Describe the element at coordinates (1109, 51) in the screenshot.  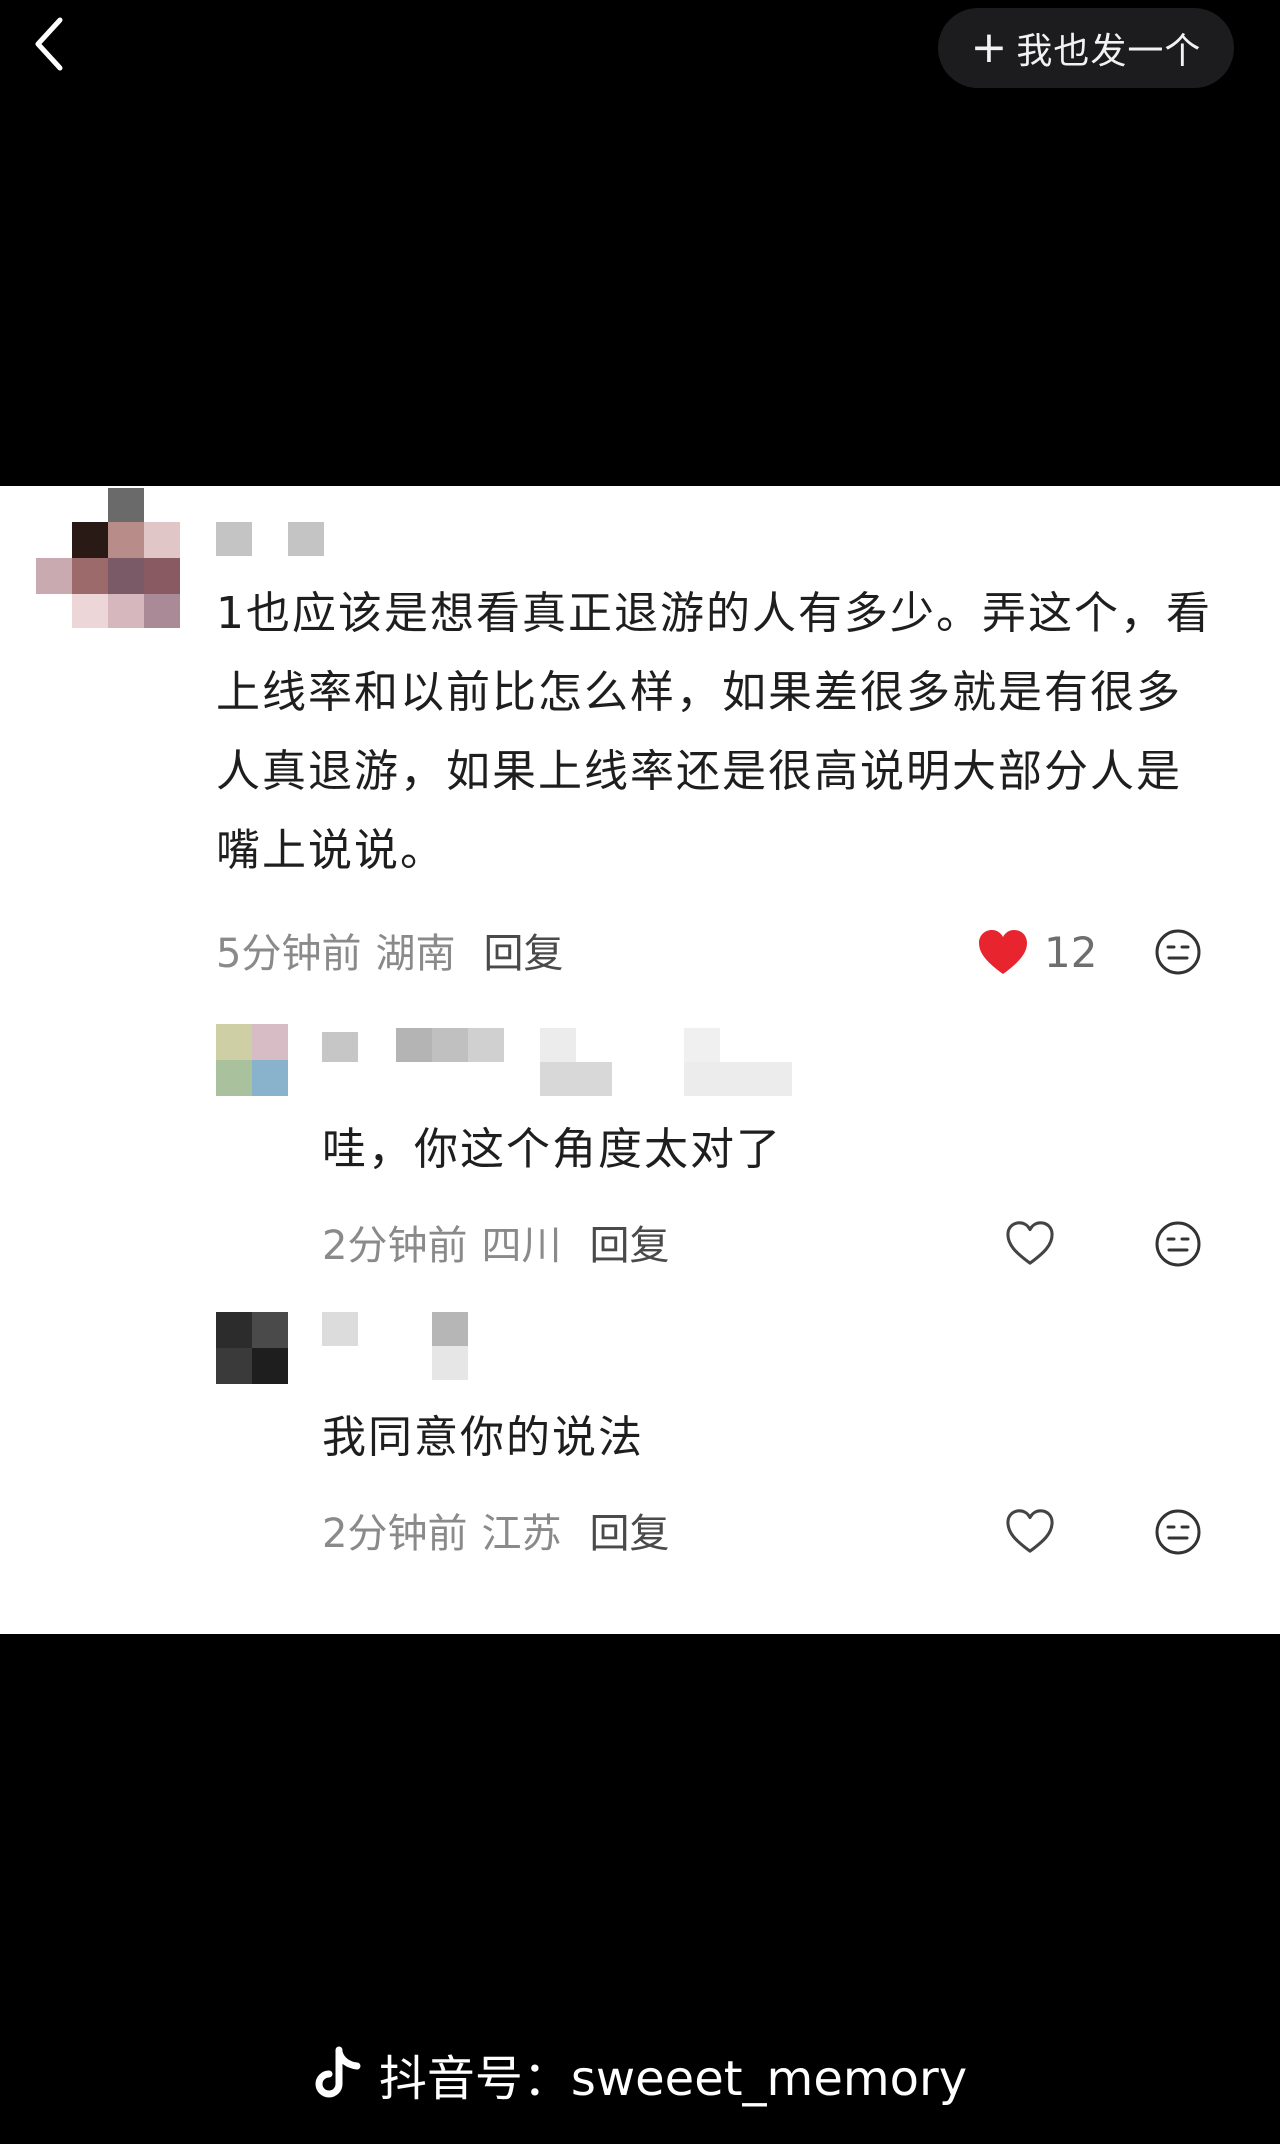
I see `post-too-label: 我也发一个` at that location.